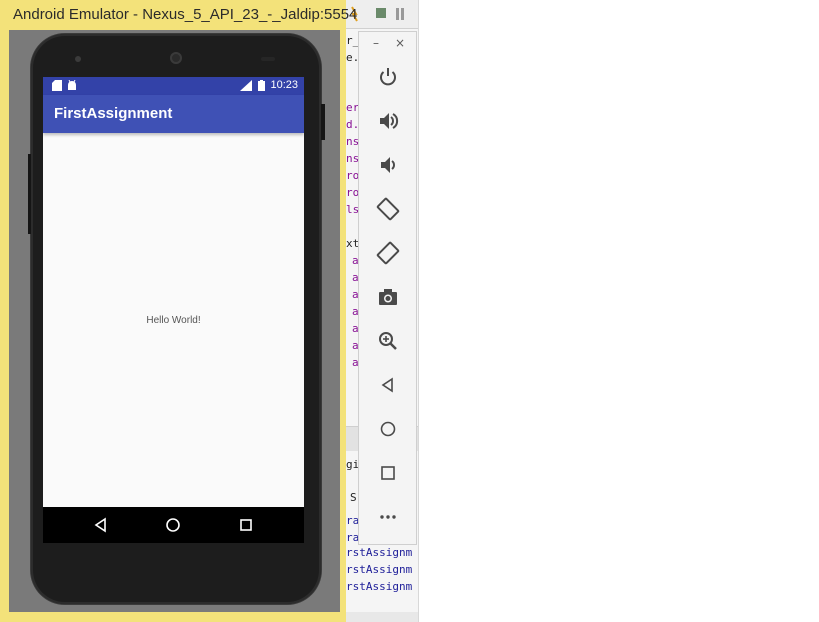  I want to click on home-button, so click(388, 429).